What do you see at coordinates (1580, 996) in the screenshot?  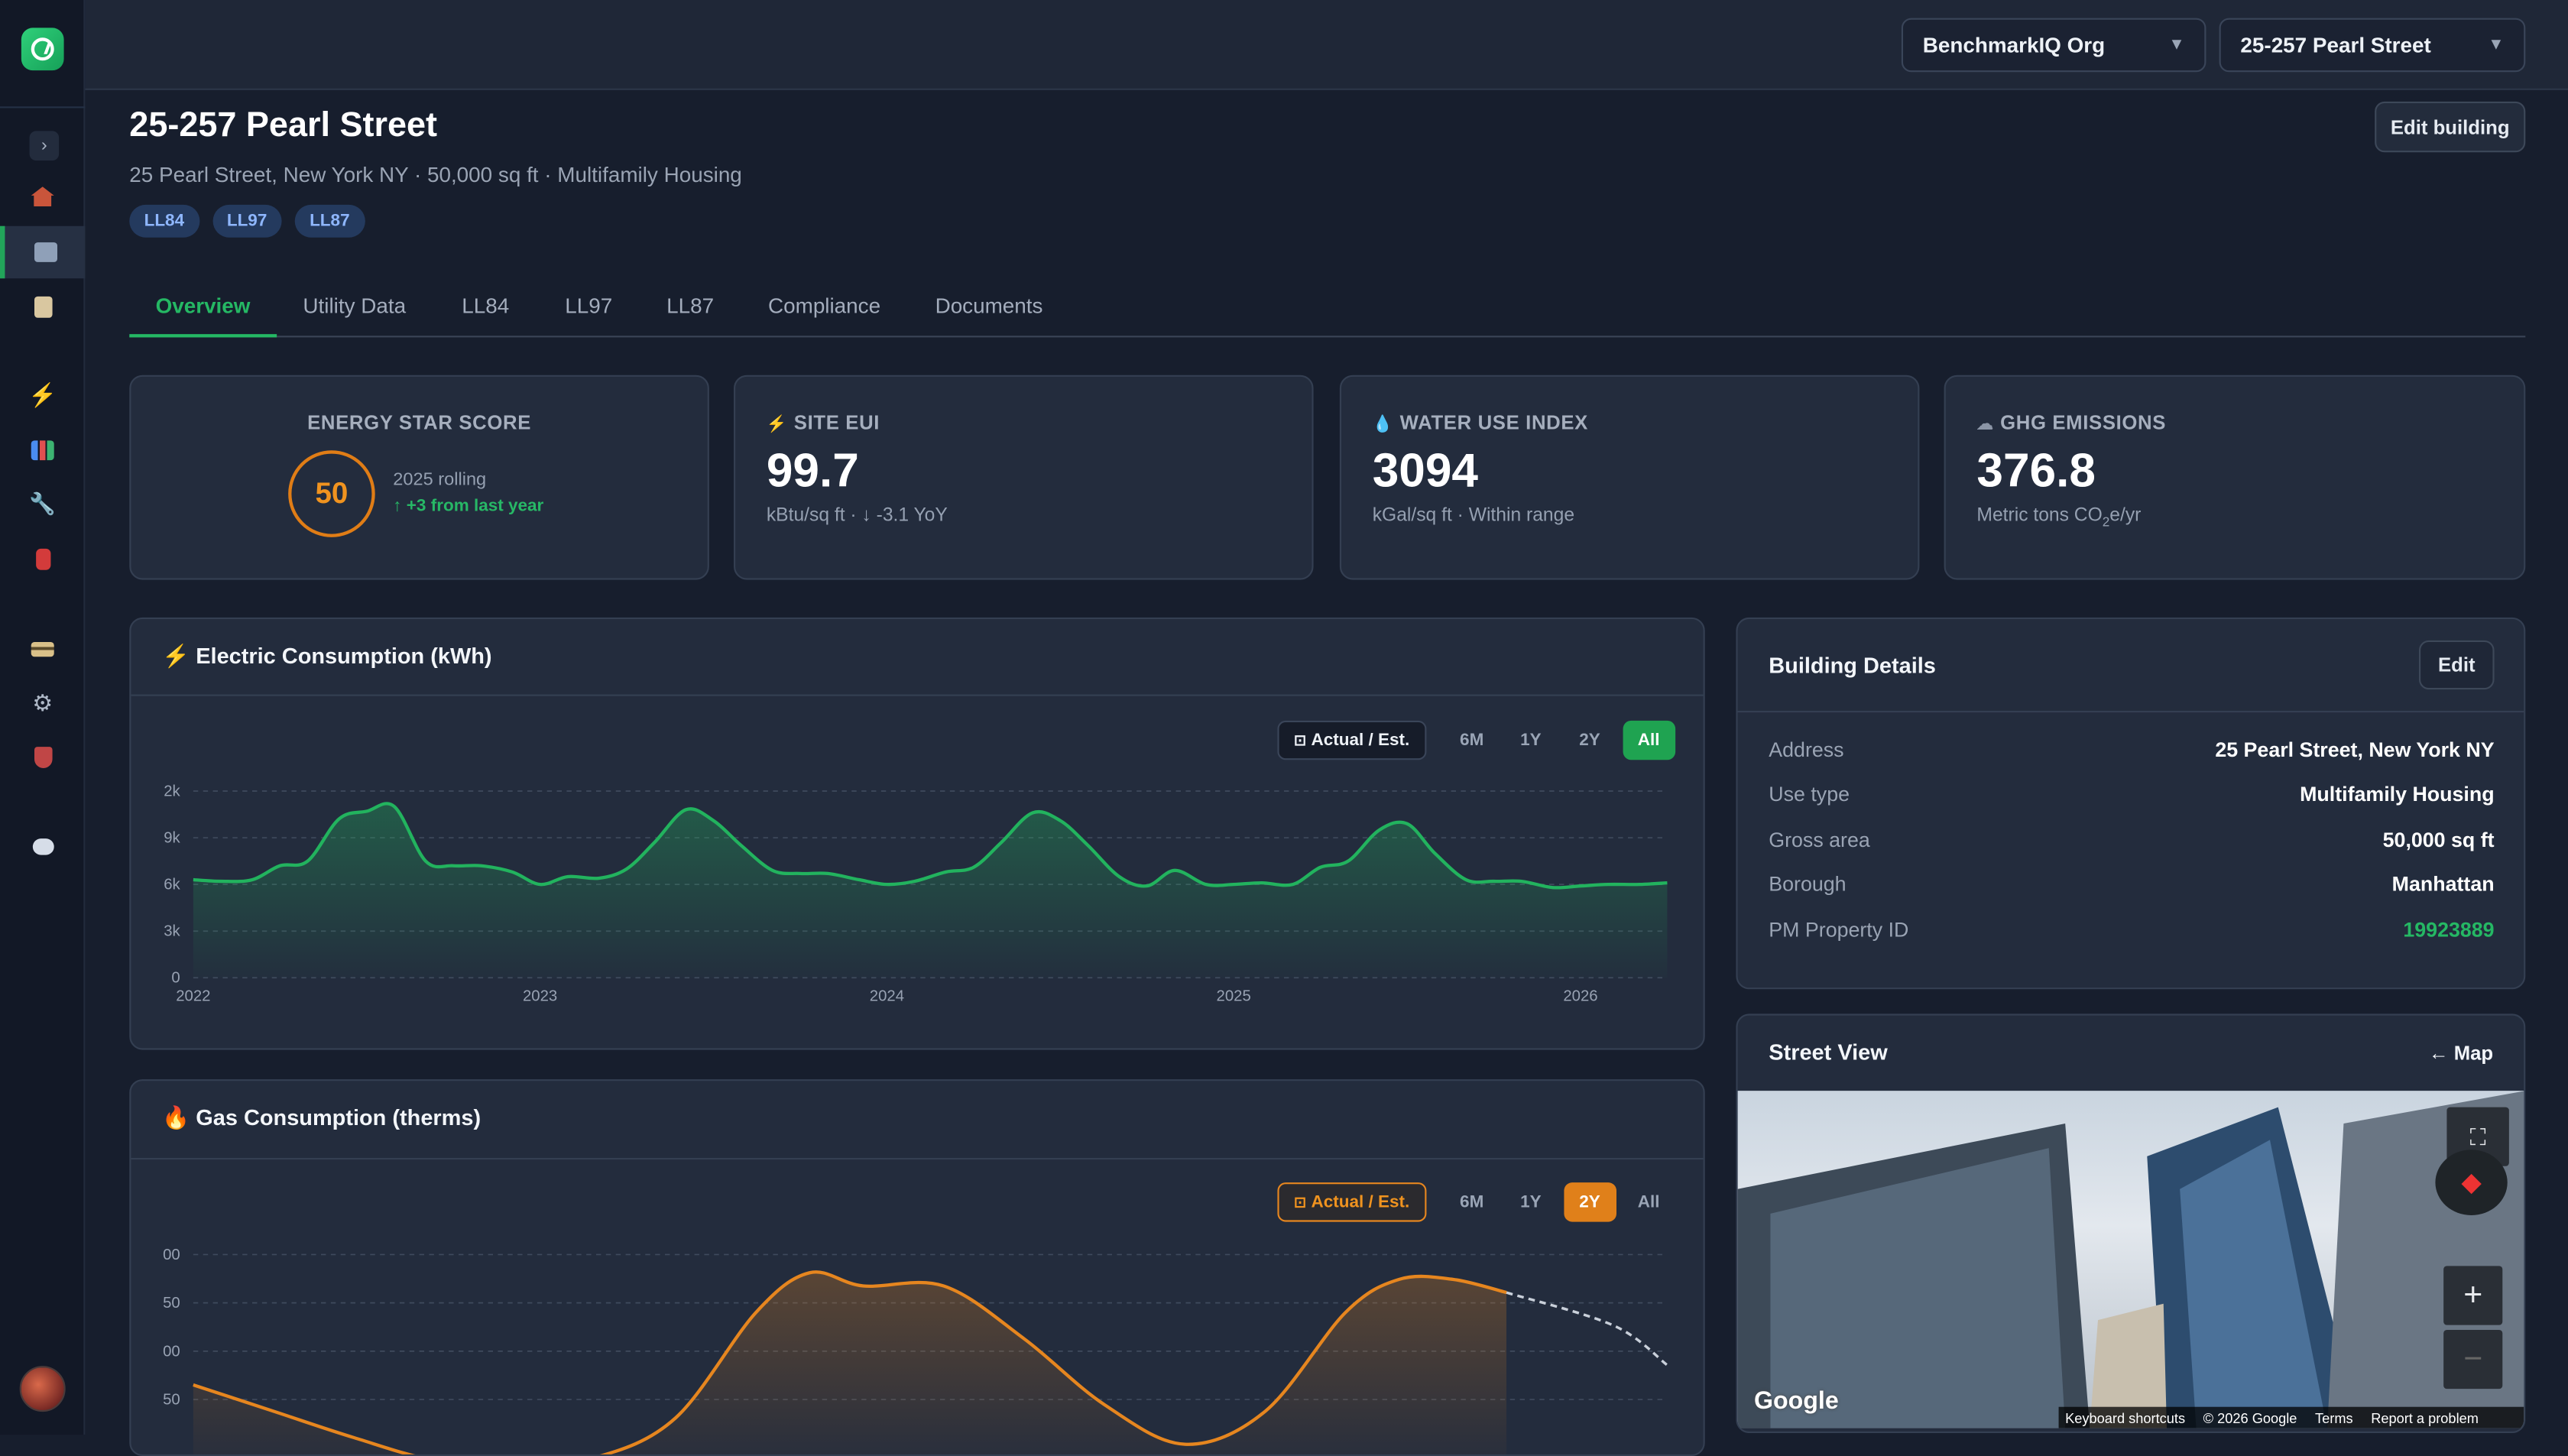 I see `x-tick-label: 2026` at bounding box center [1580, 996].